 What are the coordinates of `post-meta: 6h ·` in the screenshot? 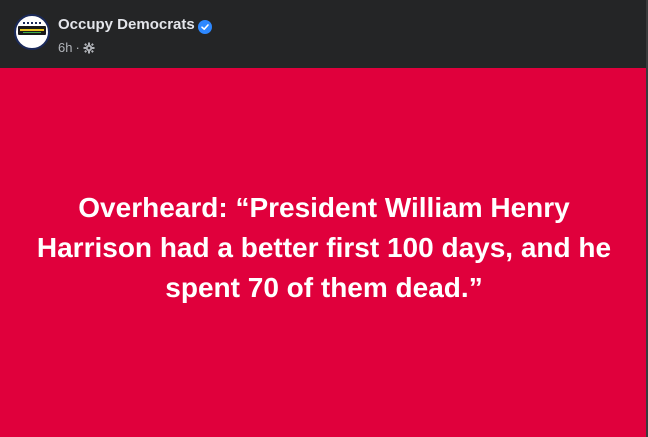 It's located at (76, 47).